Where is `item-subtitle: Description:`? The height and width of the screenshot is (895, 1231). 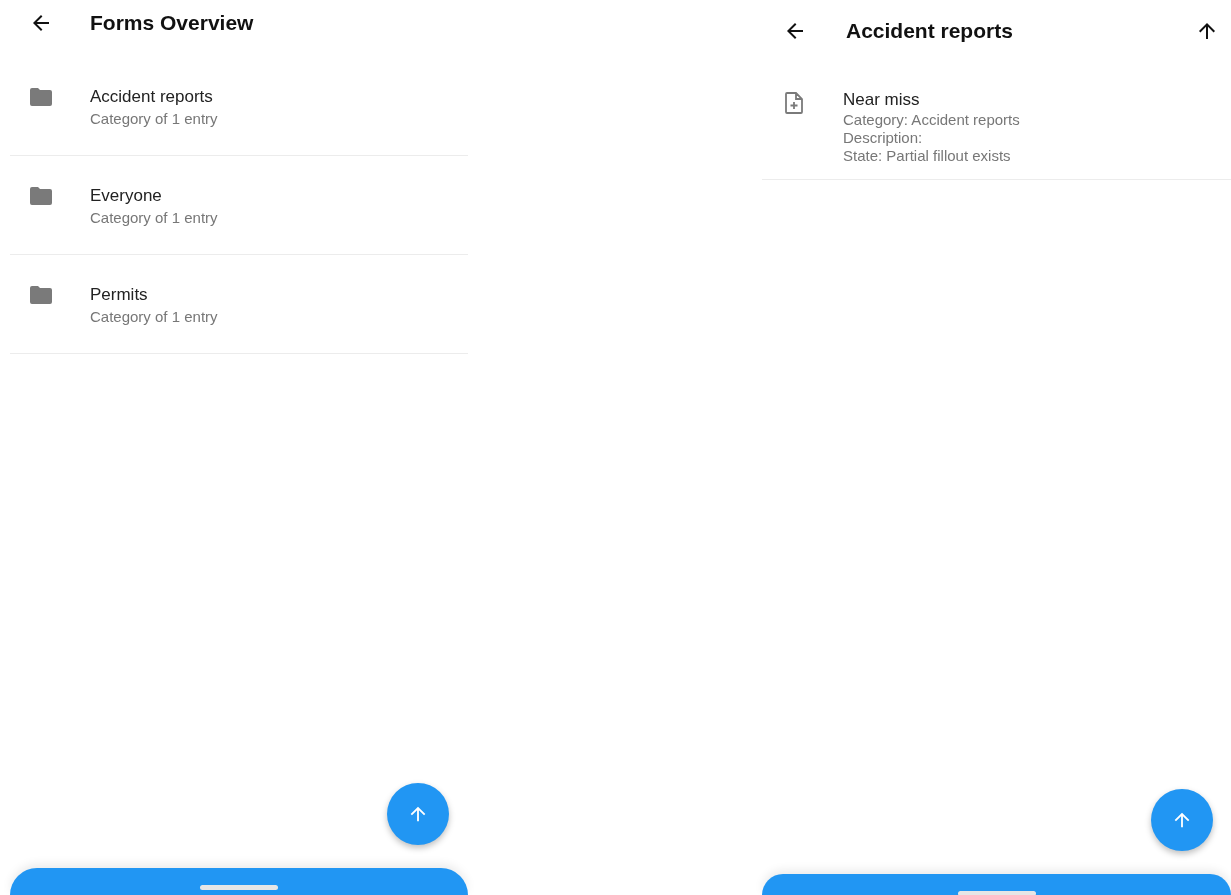
item-subtitle: Description: is located at coordinates (883, 138).